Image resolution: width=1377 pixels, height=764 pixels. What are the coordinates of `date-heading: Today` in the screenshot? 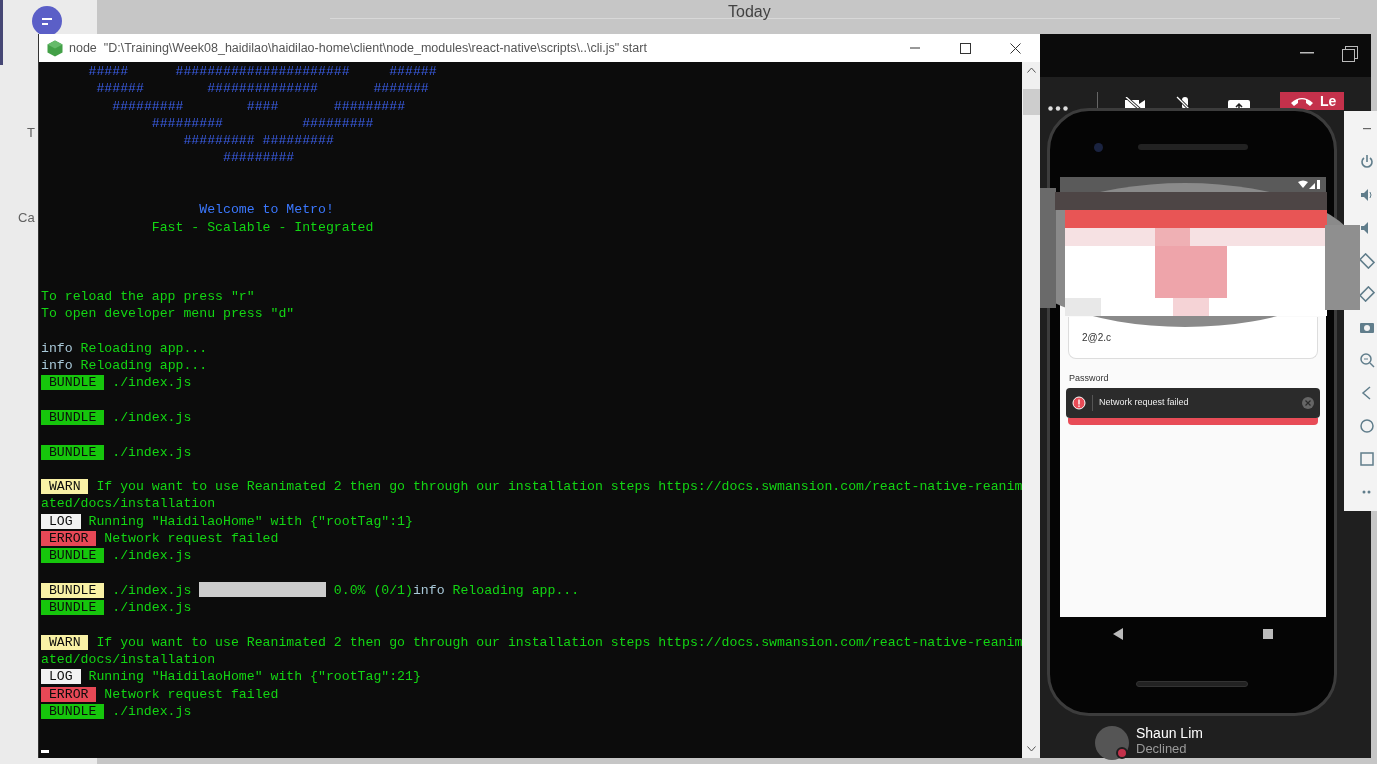 It's located at (749, 12).